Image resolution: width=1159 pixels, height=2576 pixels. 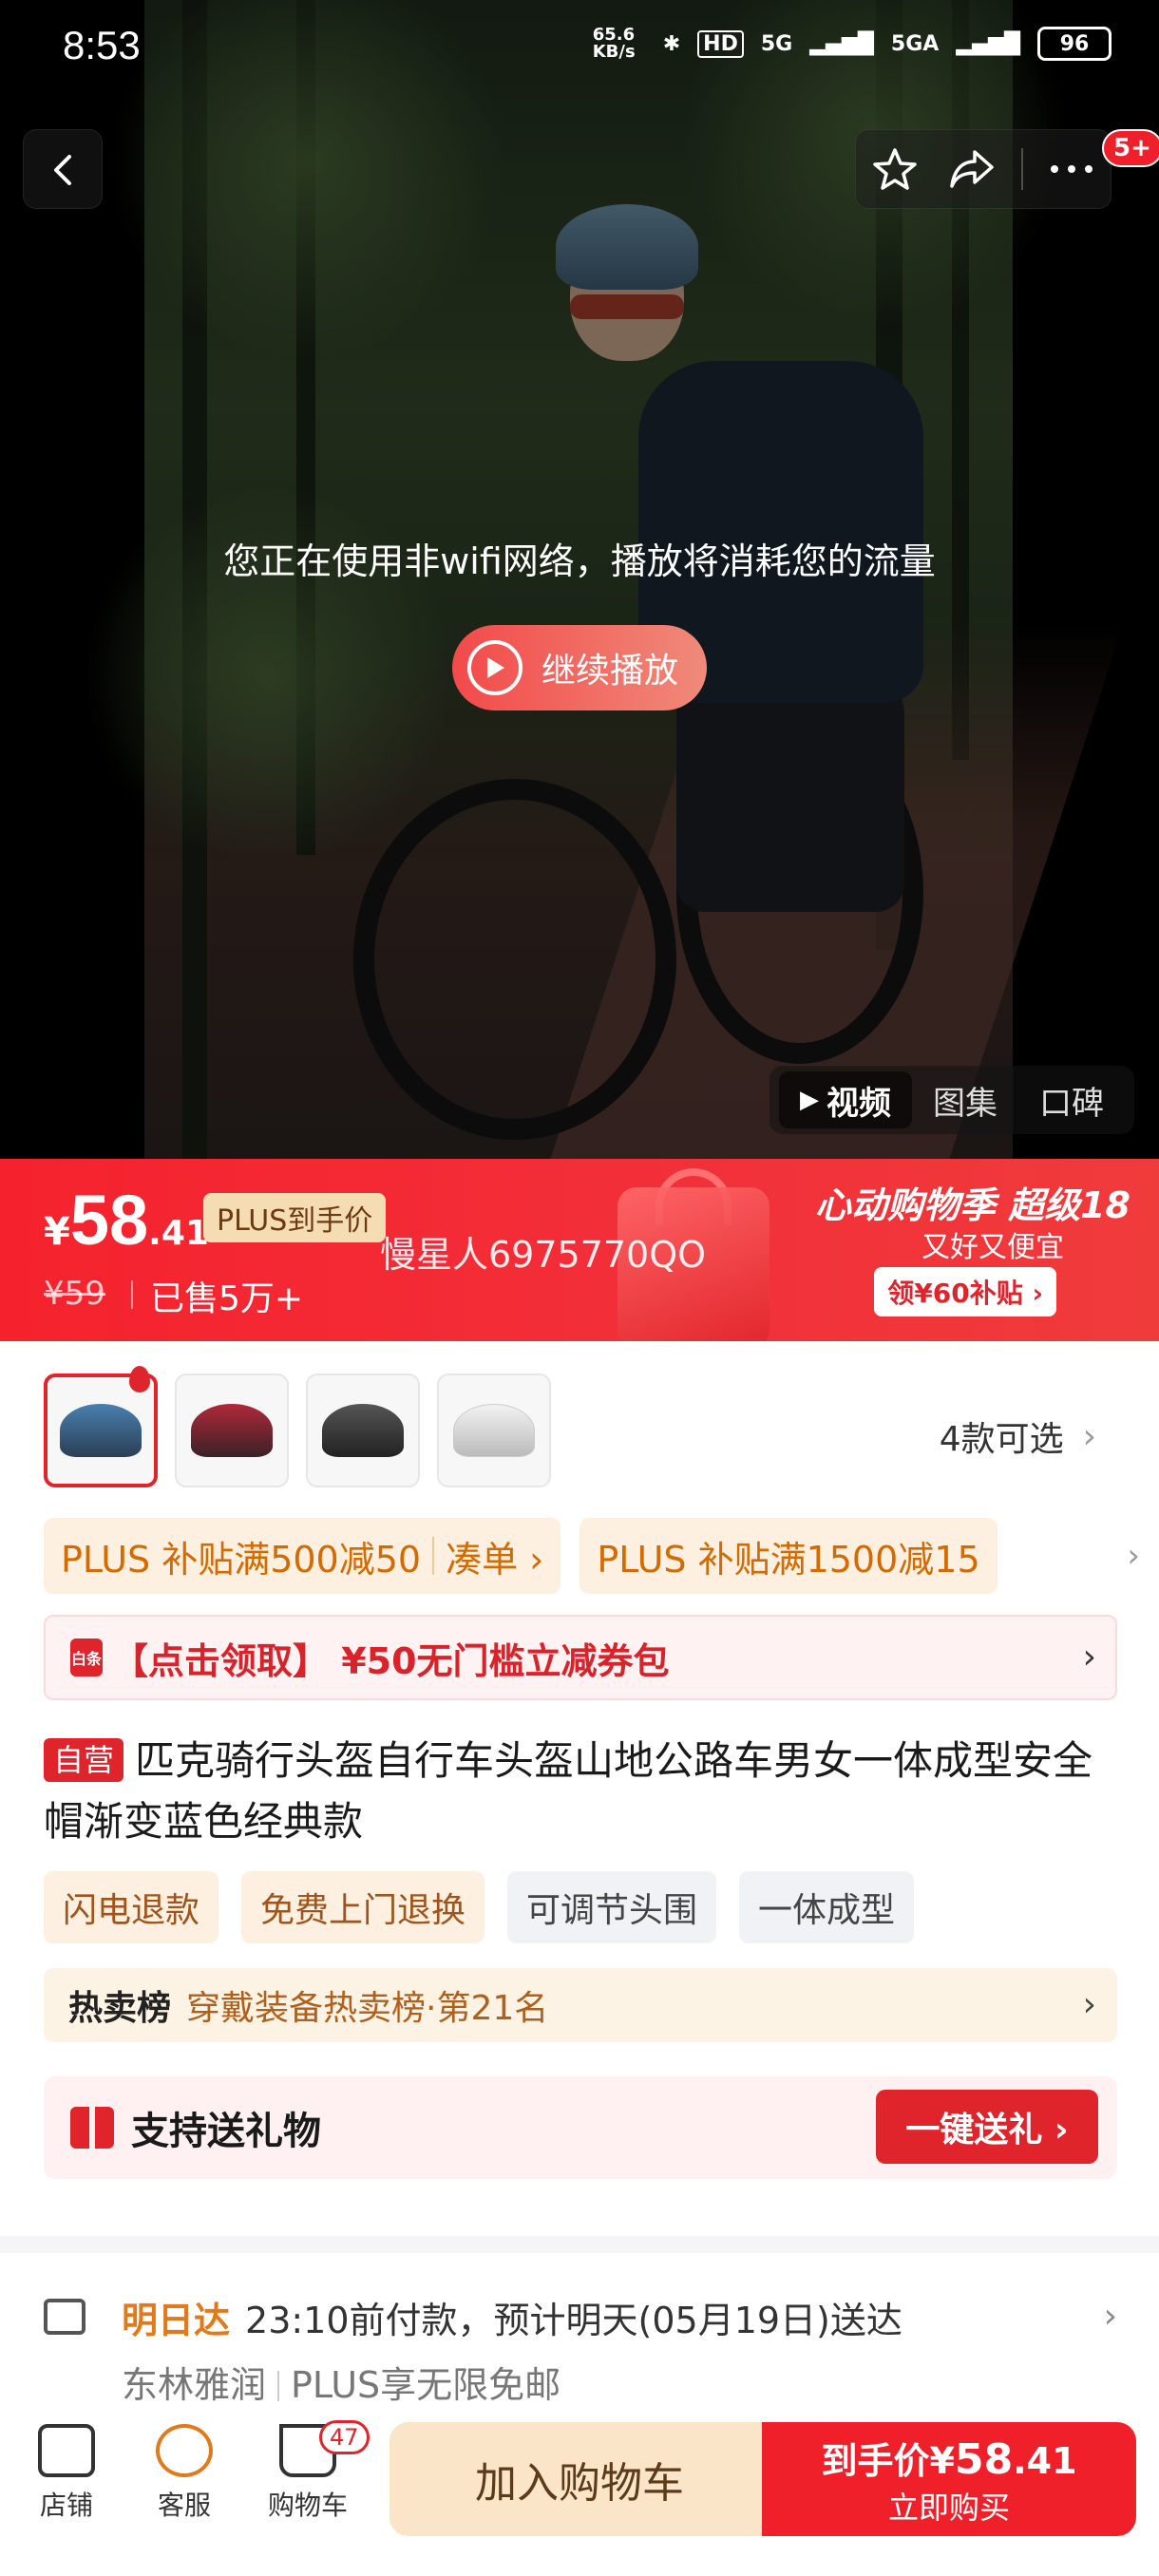 I want to click on network-notice: 您正在使用非wifi网络，播放将消耗您的流量, so click(x=579, y=561).